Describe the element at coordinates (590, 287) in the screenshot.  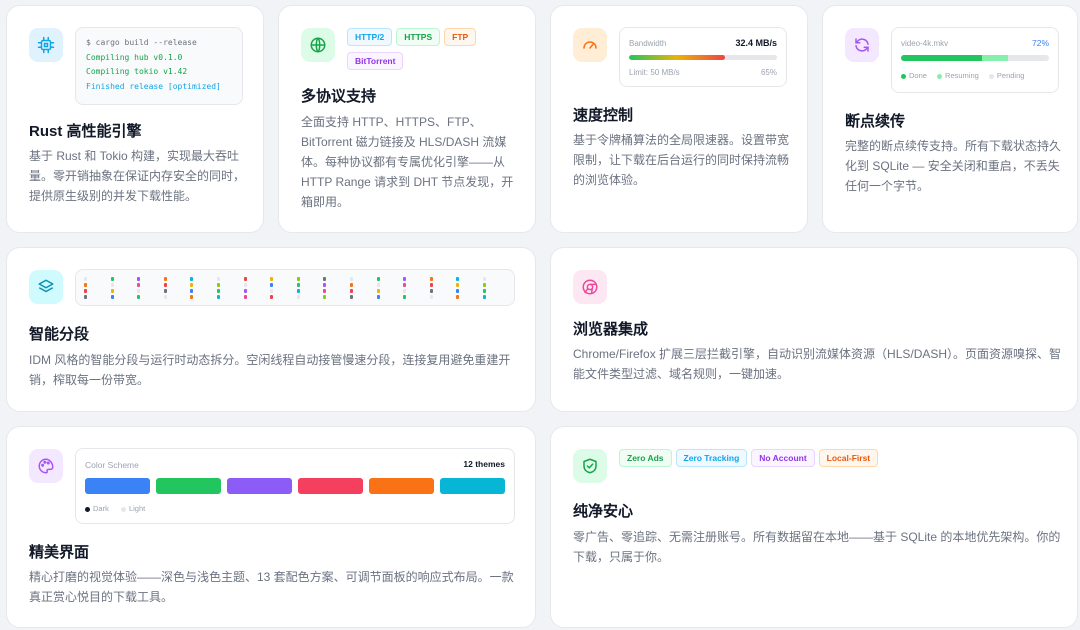
I see `chrome-icon` at that location.